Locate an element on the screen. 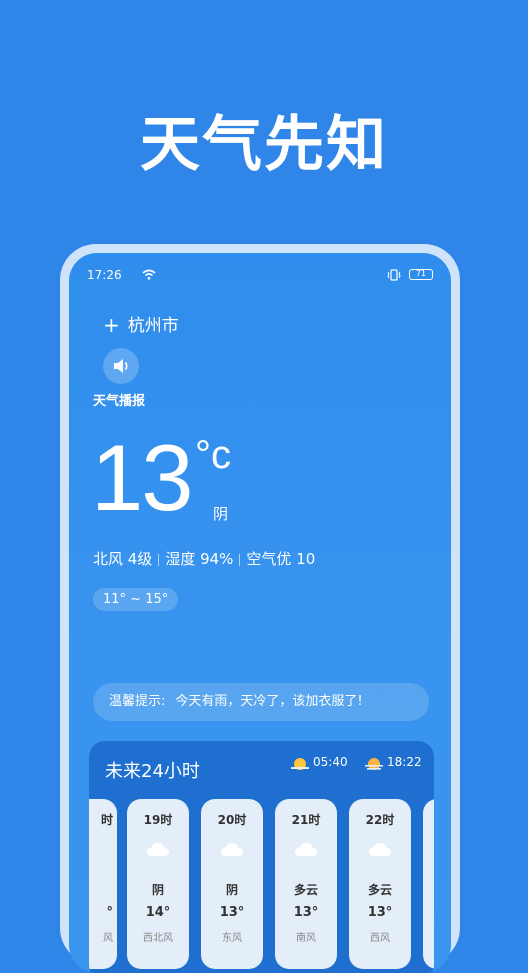 Image resolution: width=528 pixels, height=973 pixels. hour-card: 22时 多云 13° 西风 is located at coordinates (380, 884).